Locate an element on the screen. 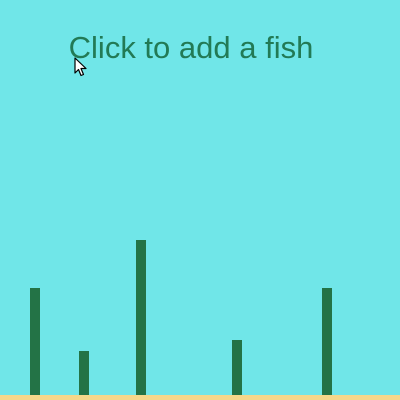 The height and width of the screenshot is (400, 400). add-fish-prompt: Click to add a fish is located at coordinates (191, 47).